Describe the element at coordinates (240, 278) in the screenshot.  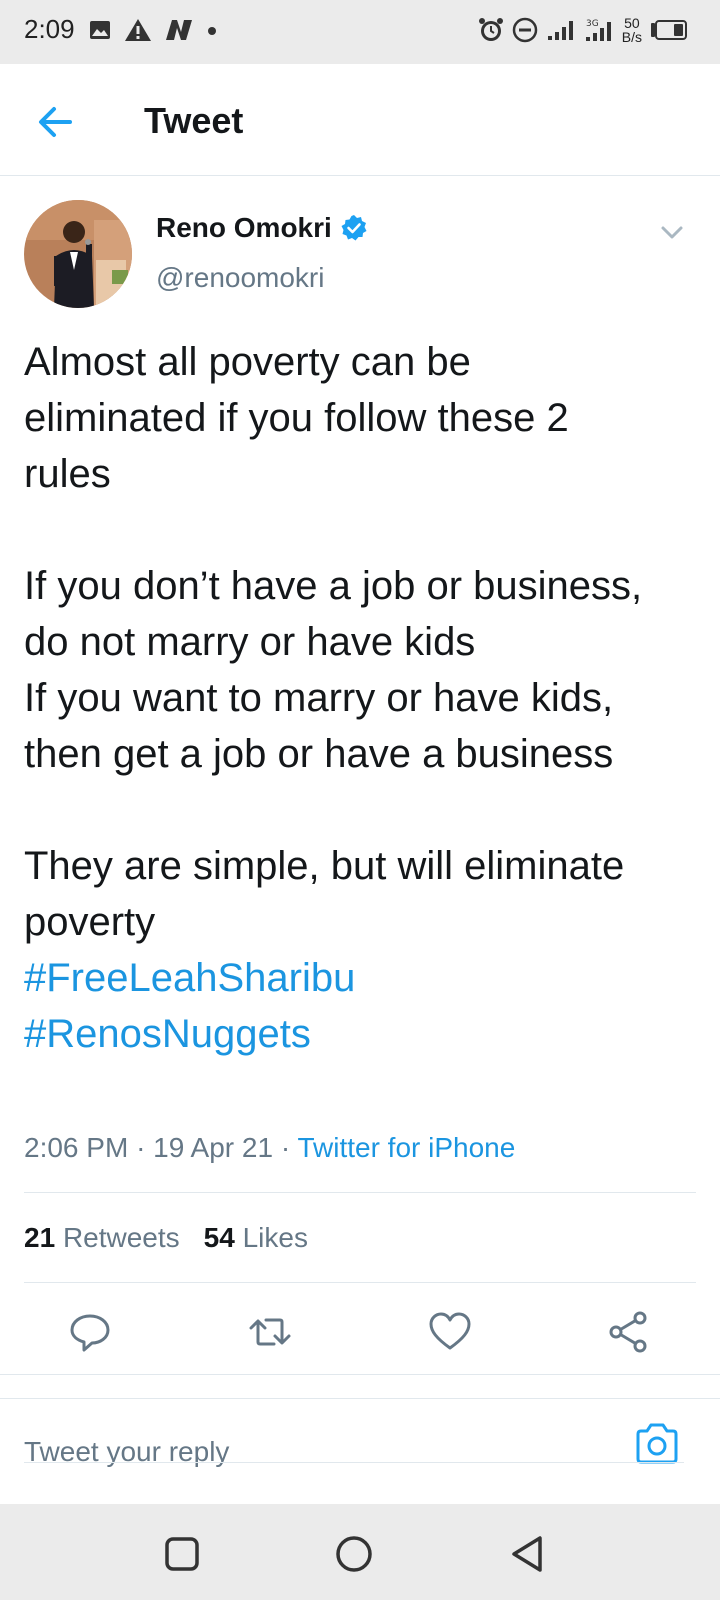
I see `author-handle: @renoomokri` at that location.